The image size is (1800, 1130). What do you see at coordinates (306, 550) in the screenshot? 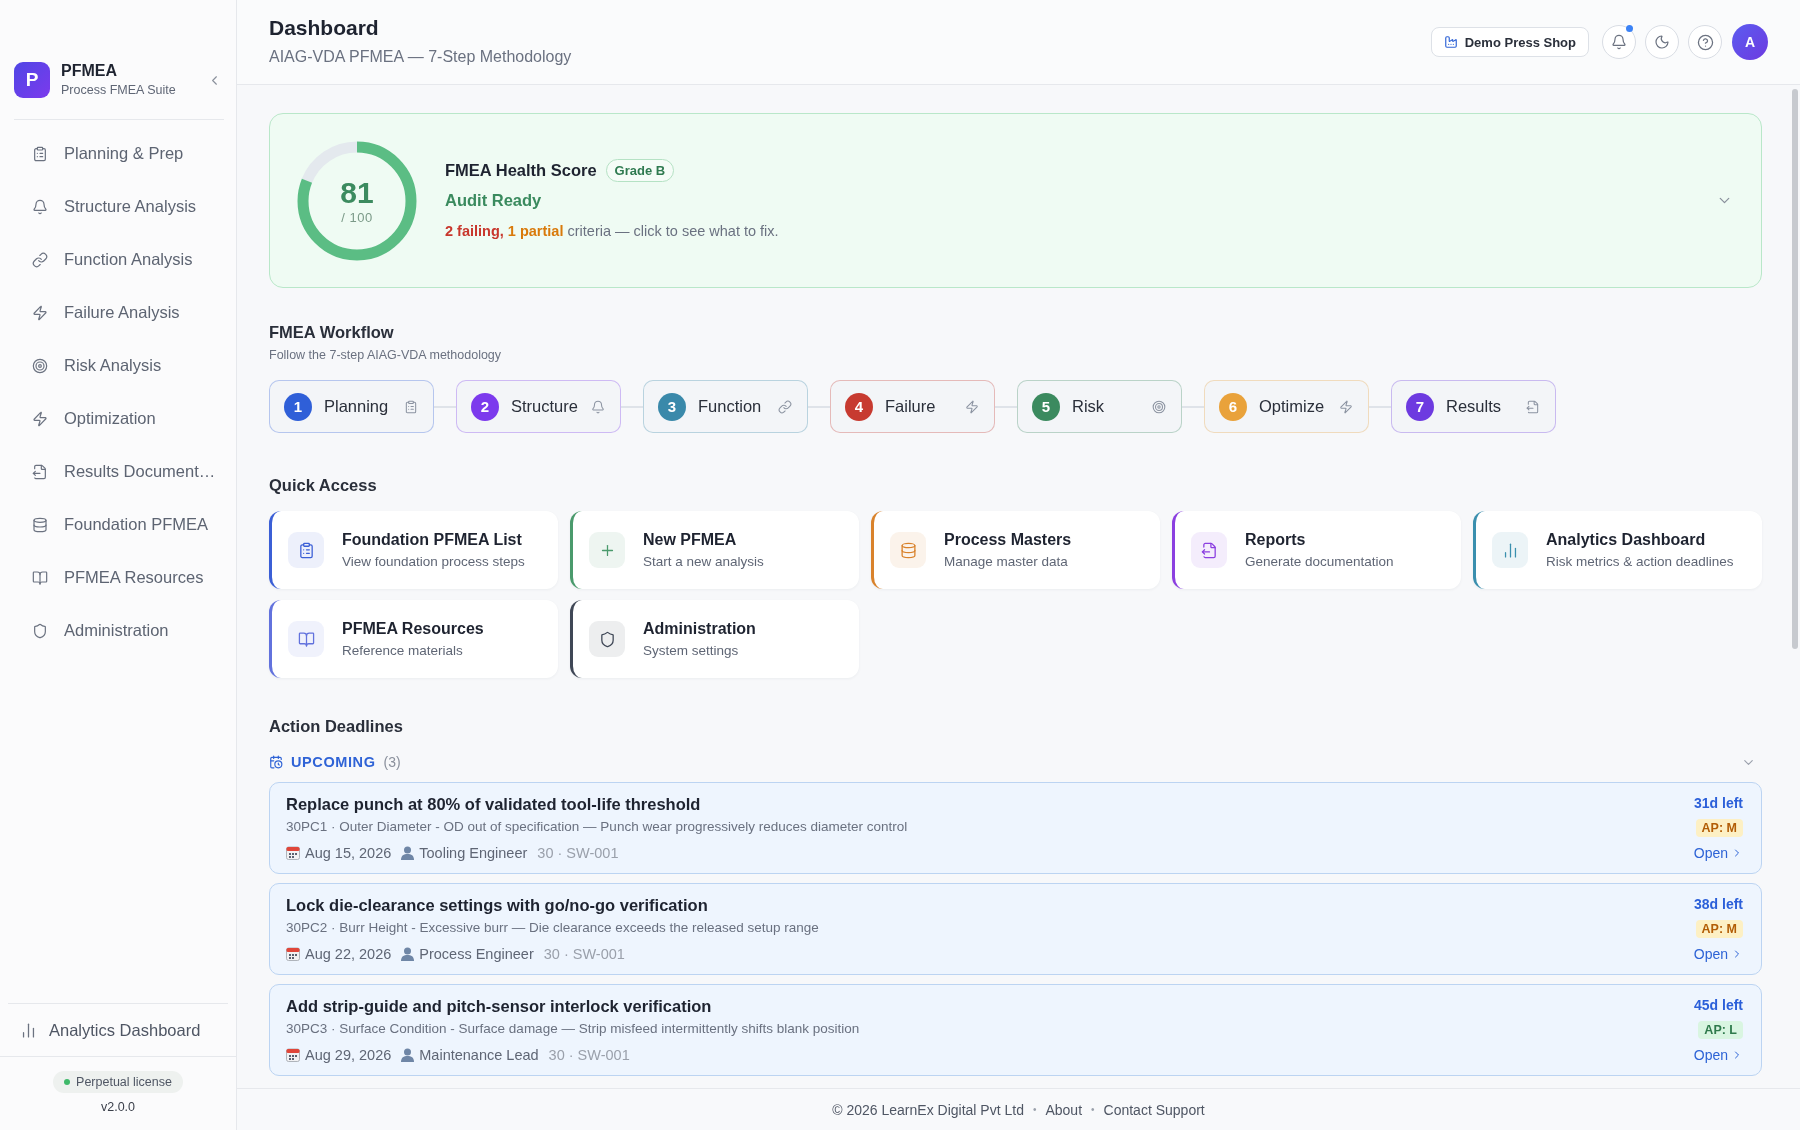
I see `clipboard-icon` at bounding box center [306, 550].